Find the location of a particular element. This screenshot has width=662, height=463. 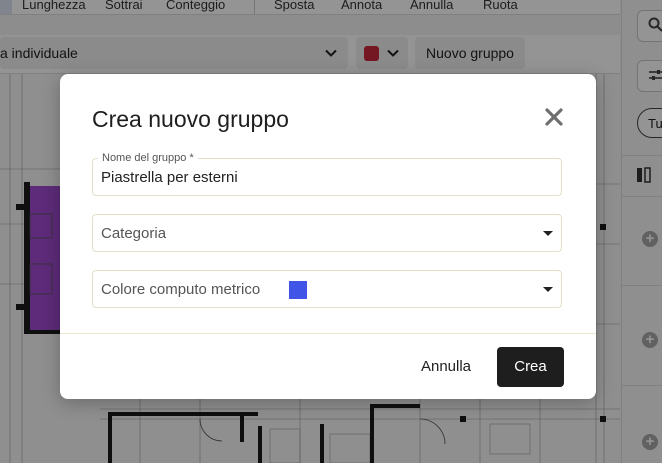

group-name-input: Nome del gruppo * Piastrella per esterni is located at coordinates (327, 174).